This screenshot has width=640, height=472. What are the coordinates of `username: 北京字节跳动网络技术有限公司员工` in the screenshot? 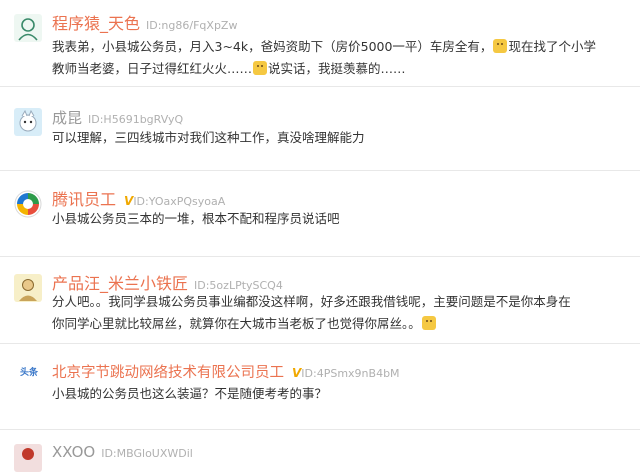 It's located at (168, 373).